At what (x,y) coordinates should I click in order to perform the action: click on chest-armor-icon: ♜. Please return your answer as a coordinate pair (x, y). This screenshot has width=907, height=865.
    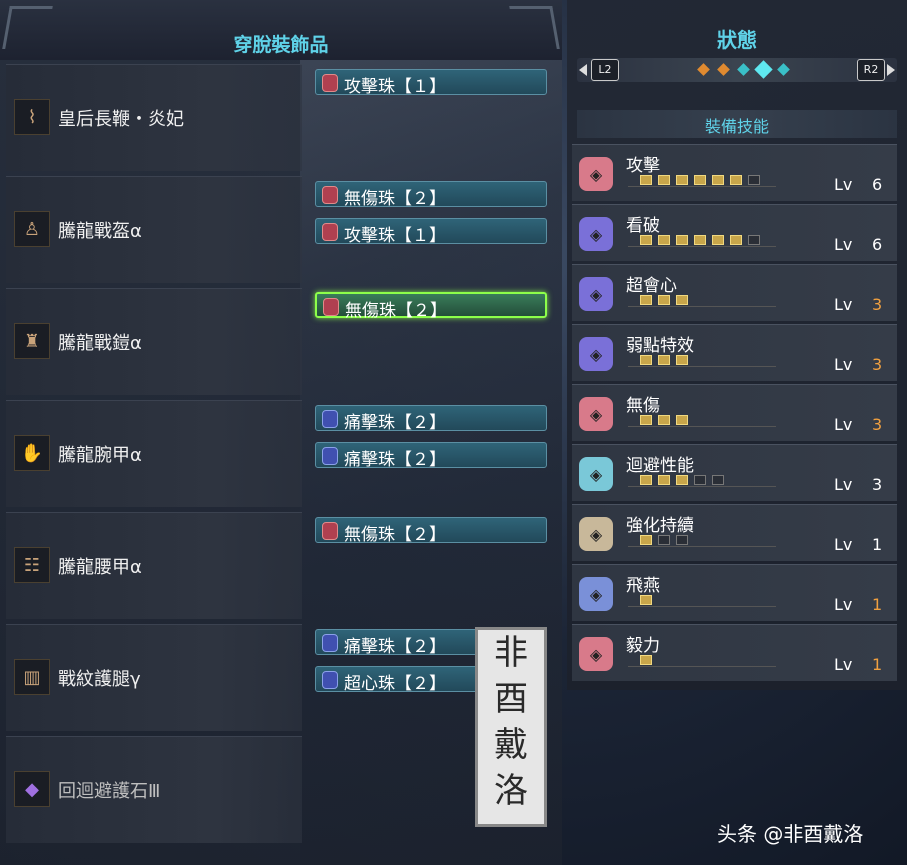
    Looking at the image, I should click on (32, 341).